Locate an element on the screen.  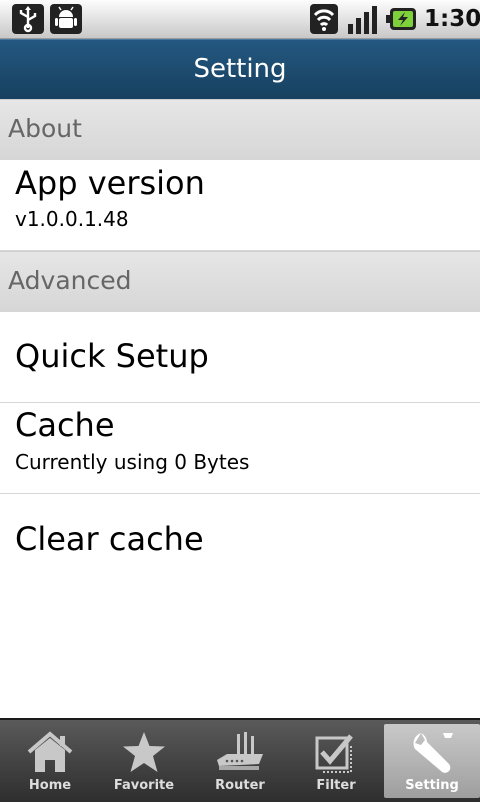
wifi-icon is located at coordinates (324, 19).